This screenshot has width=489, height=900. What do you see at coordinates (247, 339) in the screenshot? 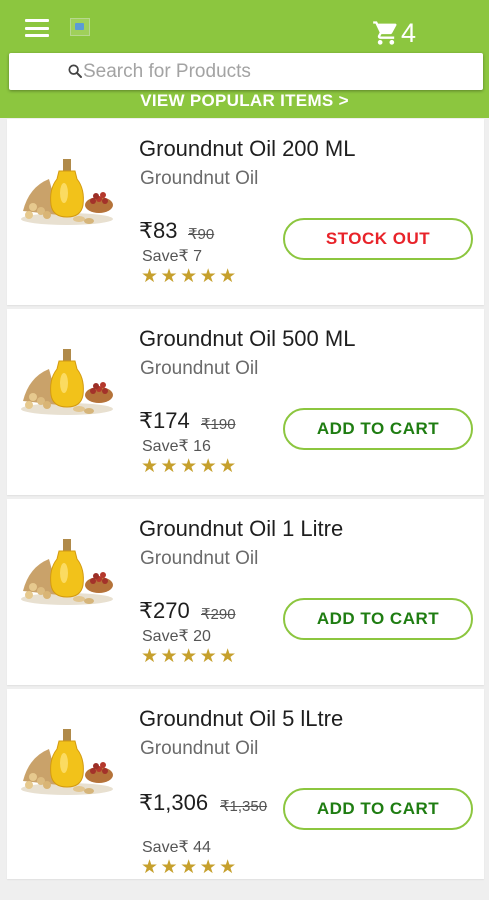
I see `product-name: Groundnut Oil 500 ML` at bounding box center [247, 339].